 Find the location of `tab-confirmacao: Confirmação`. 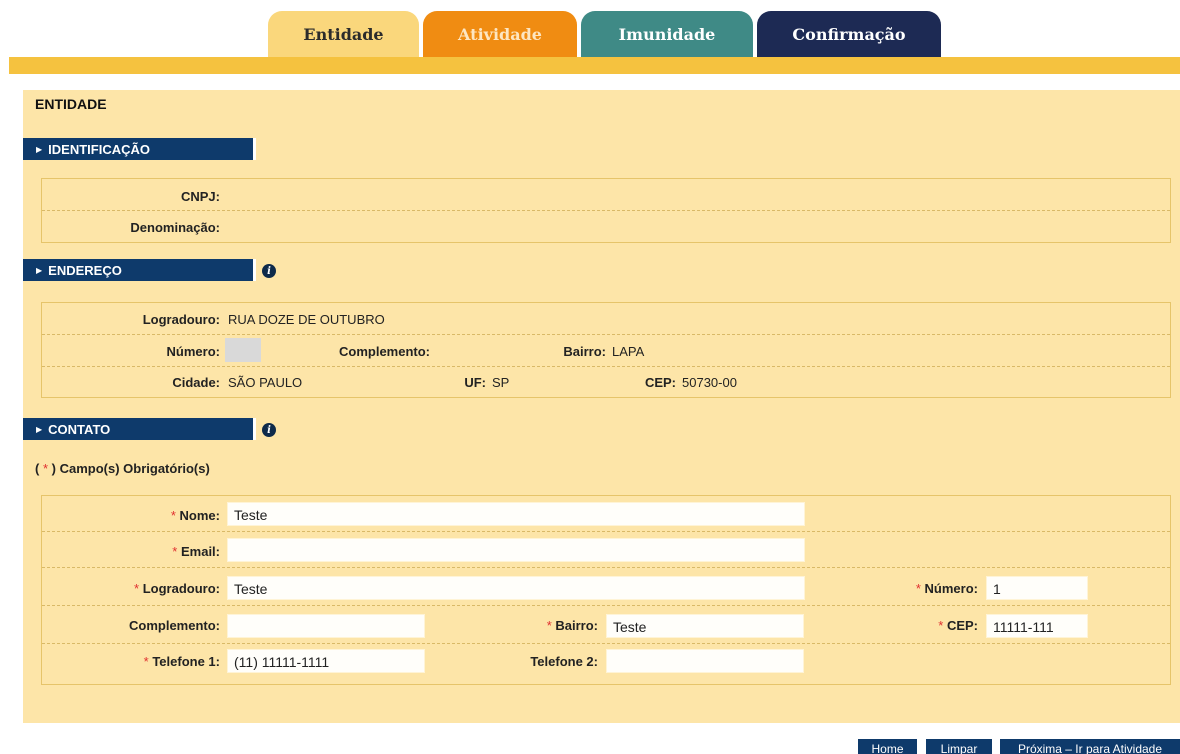

tab-confirmacao: Confirmação is located at coordinates (849, 34).